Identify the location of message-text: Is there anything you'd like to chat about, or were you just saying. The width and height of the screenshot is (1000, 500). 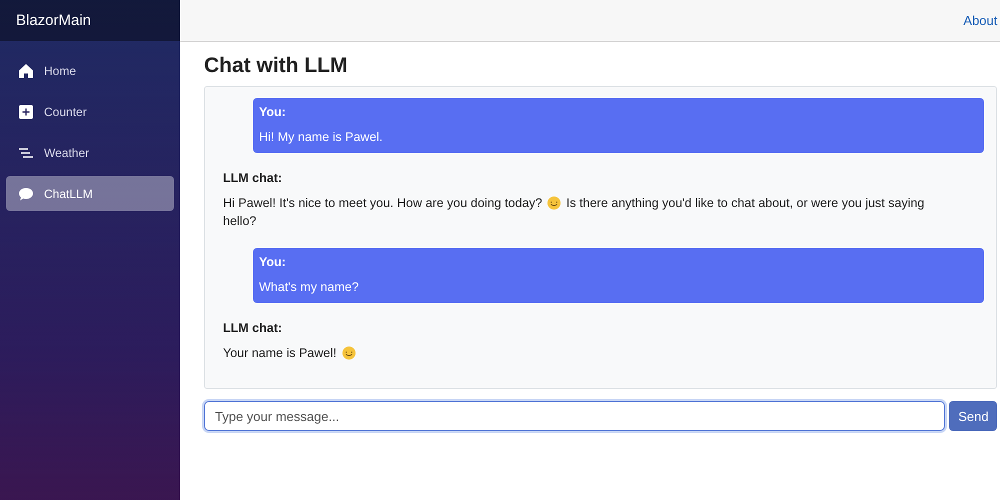
(745, 203).